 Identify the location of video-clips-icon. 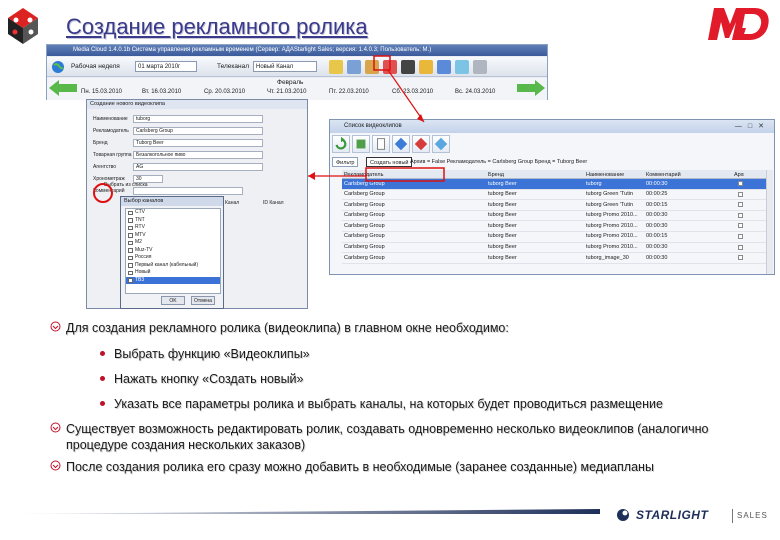
(390, 67).